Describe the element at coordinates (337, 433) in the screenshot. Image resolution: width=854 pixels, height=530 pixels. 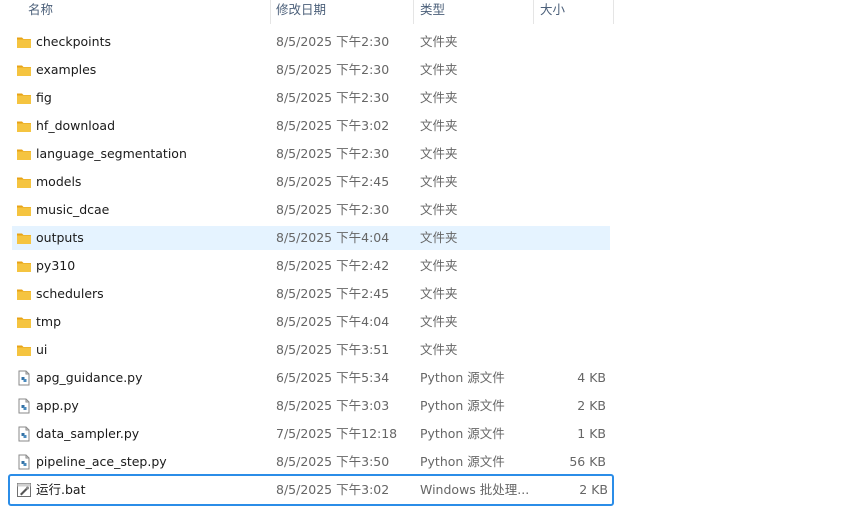
I see `file-date: 7/5/2025 下午12:18` at that location.